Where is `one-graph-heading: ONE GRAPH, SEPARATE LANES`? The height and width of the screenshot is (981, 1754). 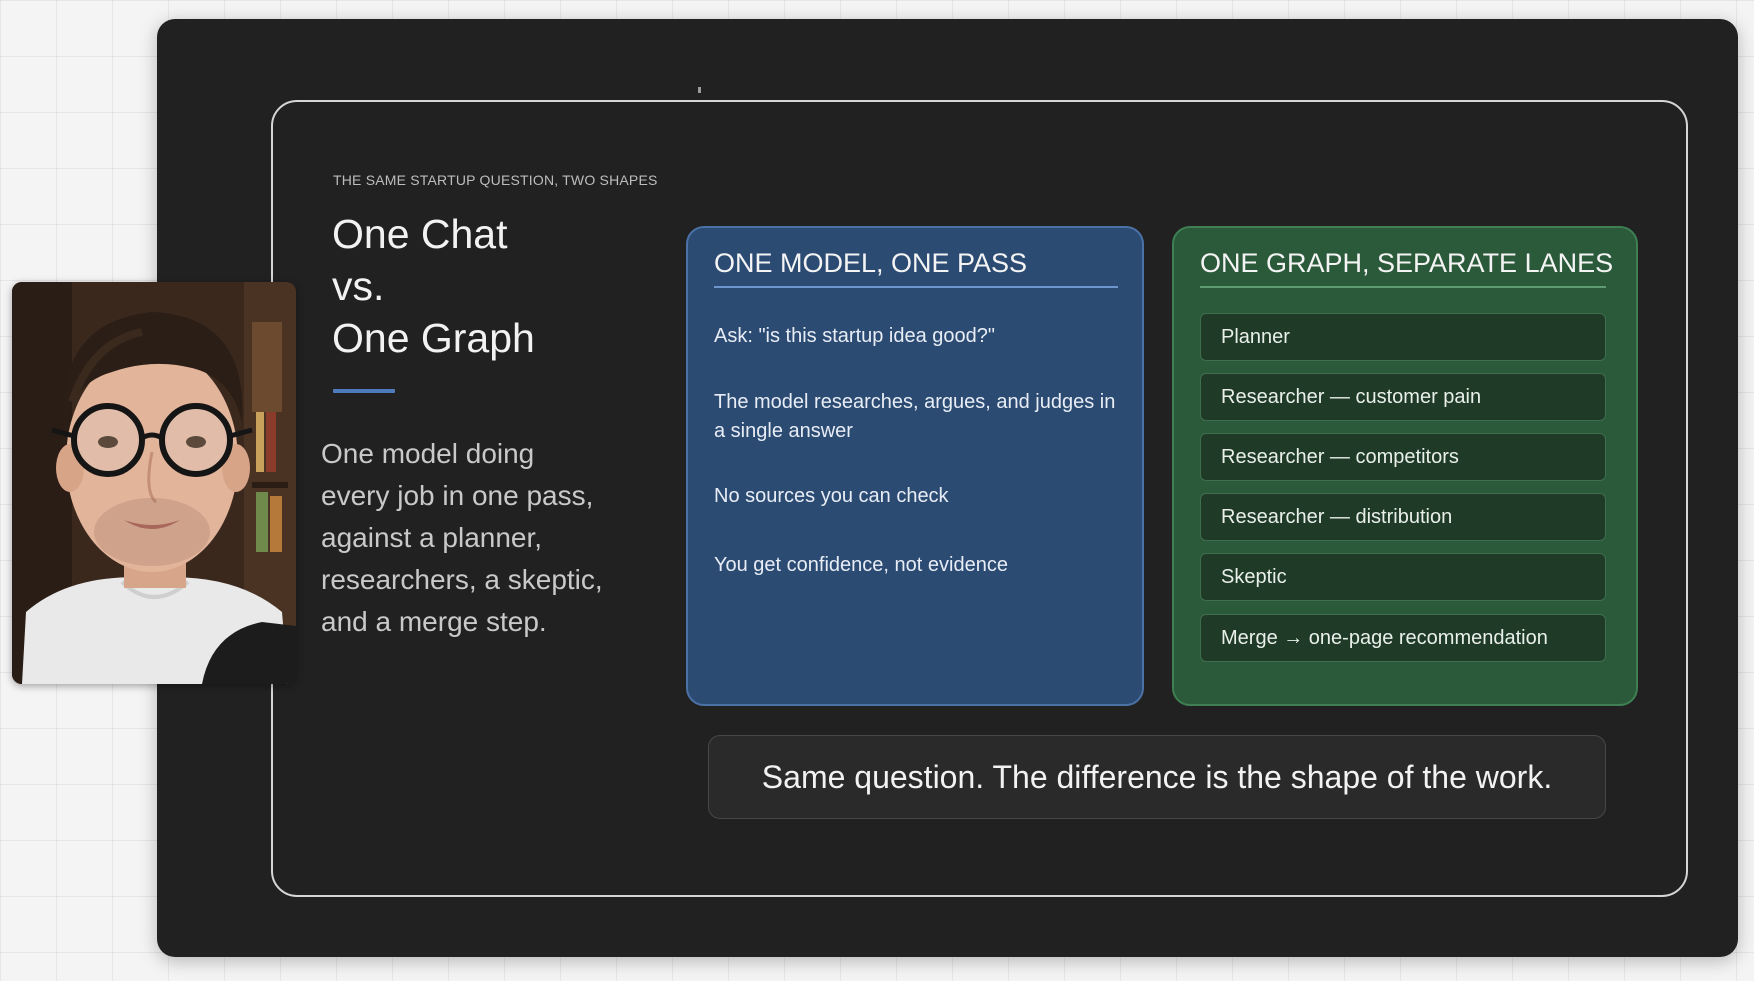 one-graph-heading: ONE GRAPH, SEPARATE LANES is located at coordinates (1407, 263).